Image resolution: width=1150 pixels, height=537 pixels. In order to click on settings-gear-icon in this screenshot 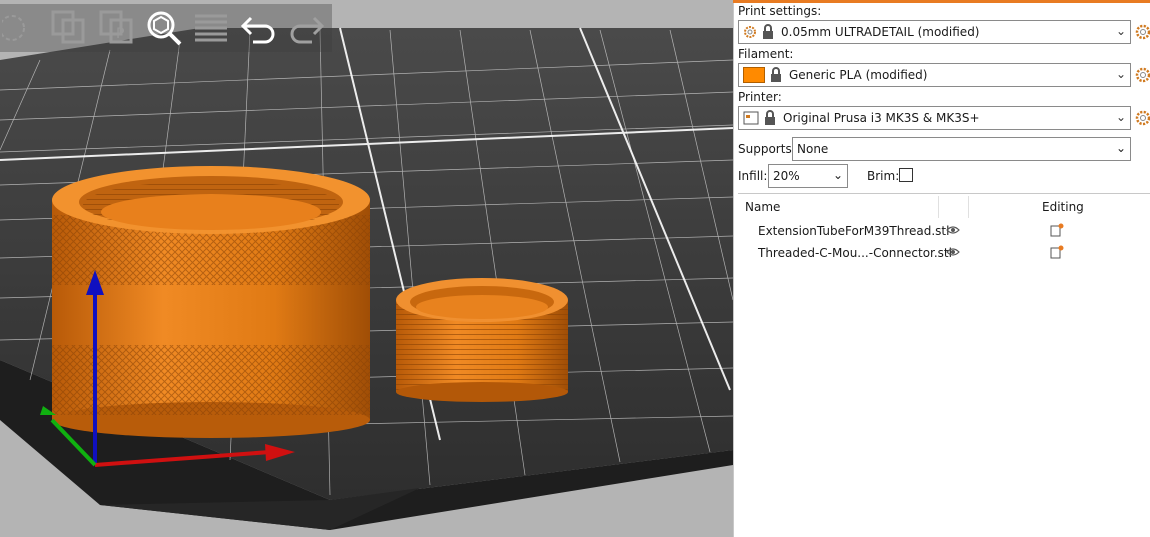, I will do `click(1142, 32)`.